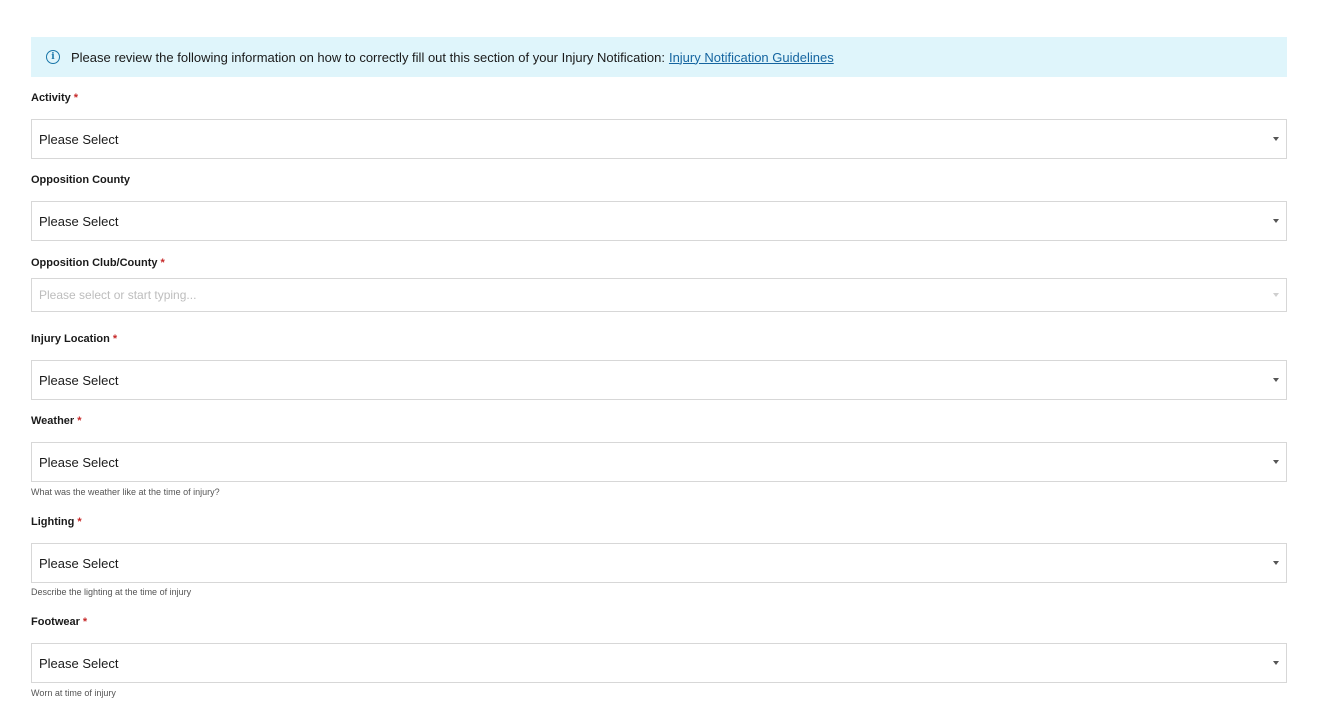 The width and height of the screenshot is (1318, 711). What do you see at coordinates (79, 462) in the screenshot?
I see `weather-value: Please Select` at bounding box center [79, 462].